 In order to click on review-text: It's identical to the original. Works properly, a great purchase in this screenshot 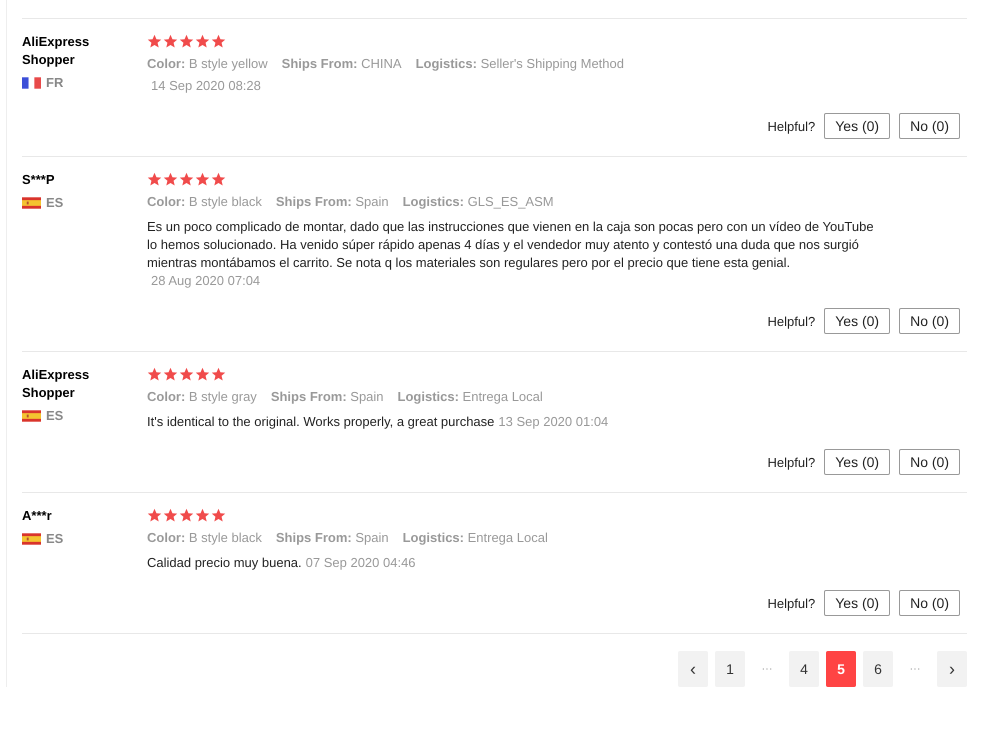, I will do `click(320, 421)`.